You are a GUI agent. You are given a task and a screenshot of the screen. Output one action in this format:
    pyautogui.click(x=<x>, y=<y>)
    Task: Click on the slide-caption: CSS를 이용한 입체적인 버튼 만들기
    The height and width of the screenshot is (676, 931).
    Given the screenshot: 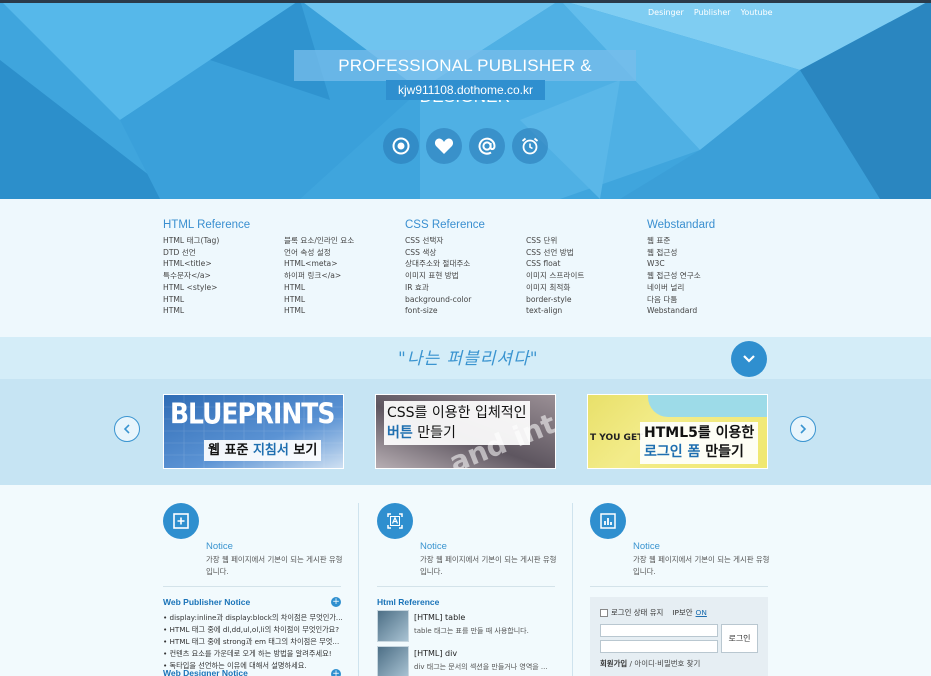 What is the action you would take?
    pyautogui.click(x=457, y=423)
    